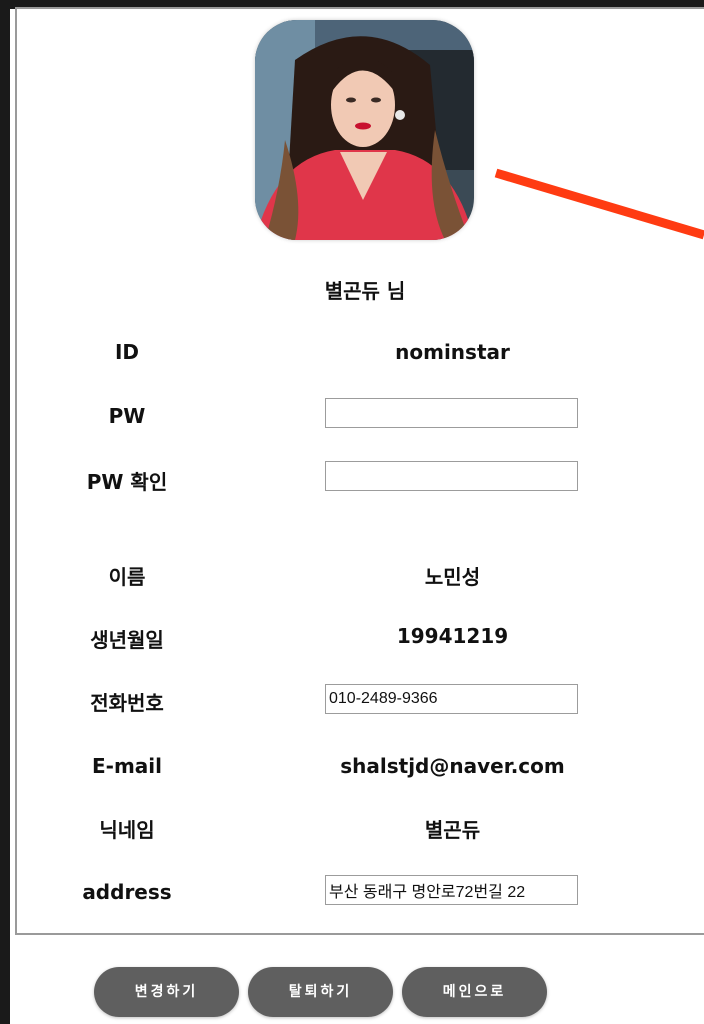 This screenshot has height=1024, width=704. What do you see at coordinates (452, 352) in the screenshot?
I see `id-value: nominstar` at bounding box center [452, 352].